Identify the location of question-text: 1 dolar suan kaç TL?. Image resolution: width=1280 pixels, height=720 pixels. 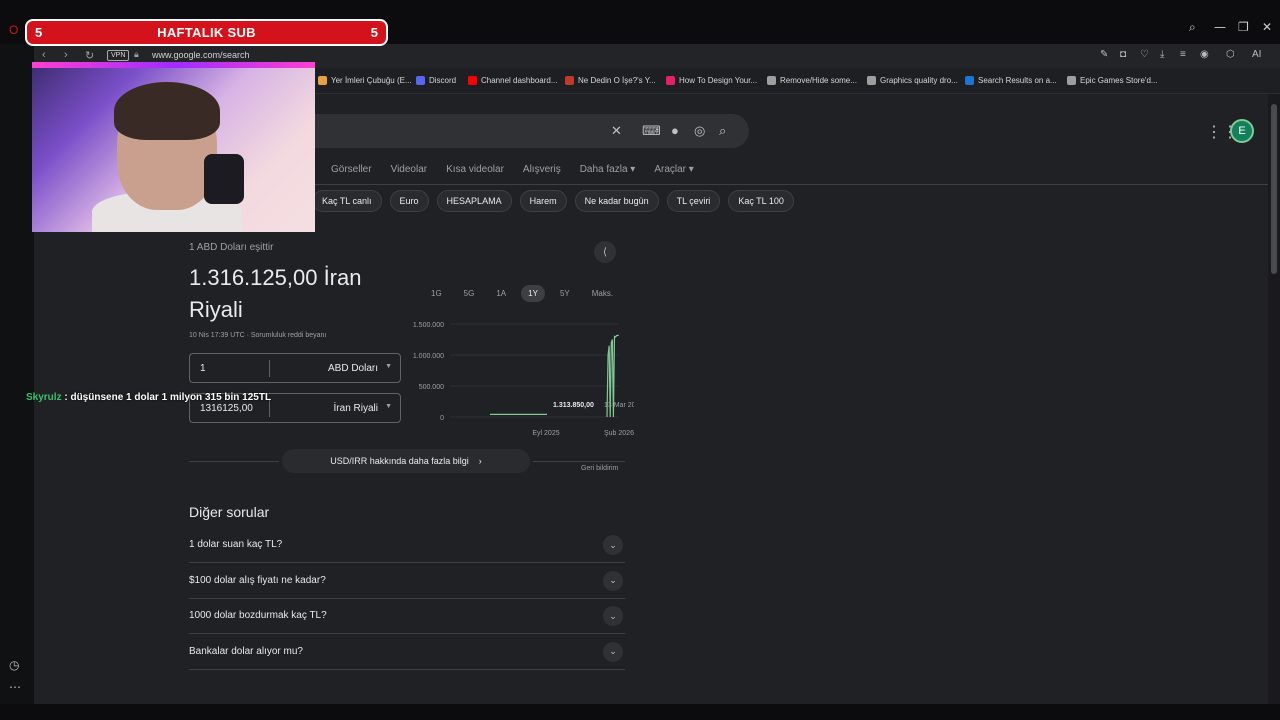
(236, 544).